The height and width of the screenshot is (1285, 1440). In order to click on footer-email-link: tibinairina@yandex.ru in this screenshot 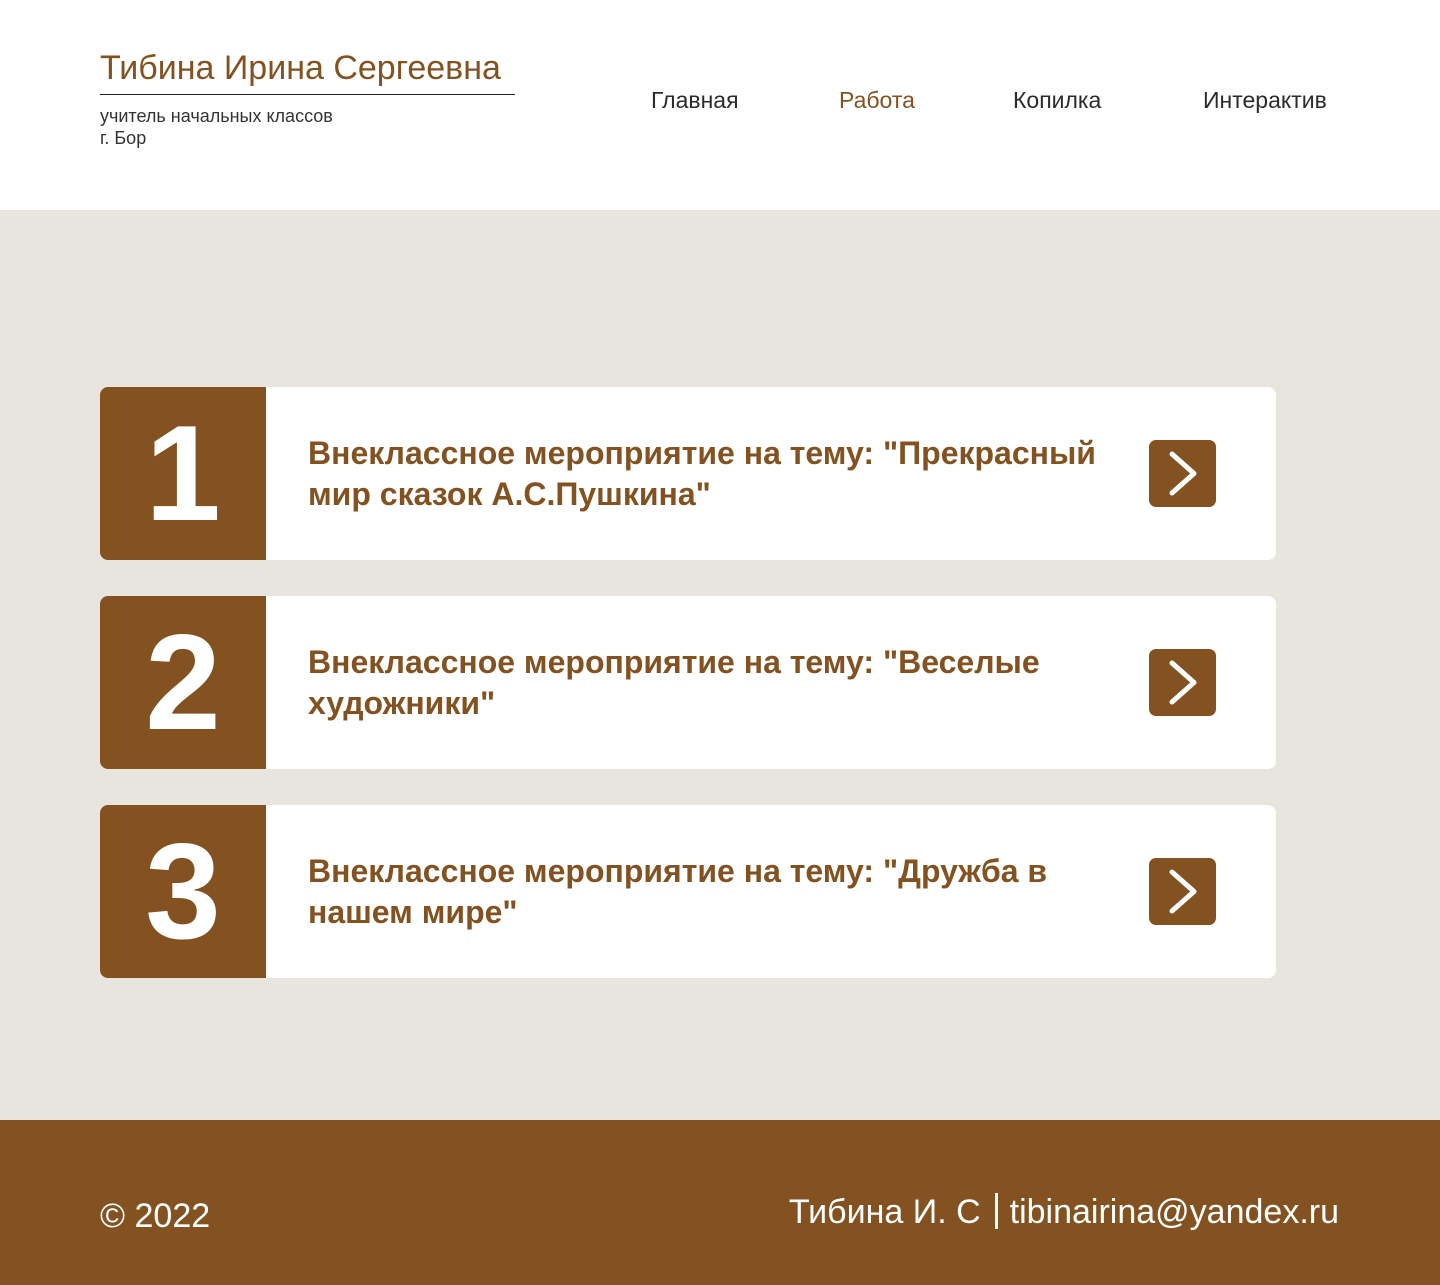, I will do `click(1174, 1212)`.